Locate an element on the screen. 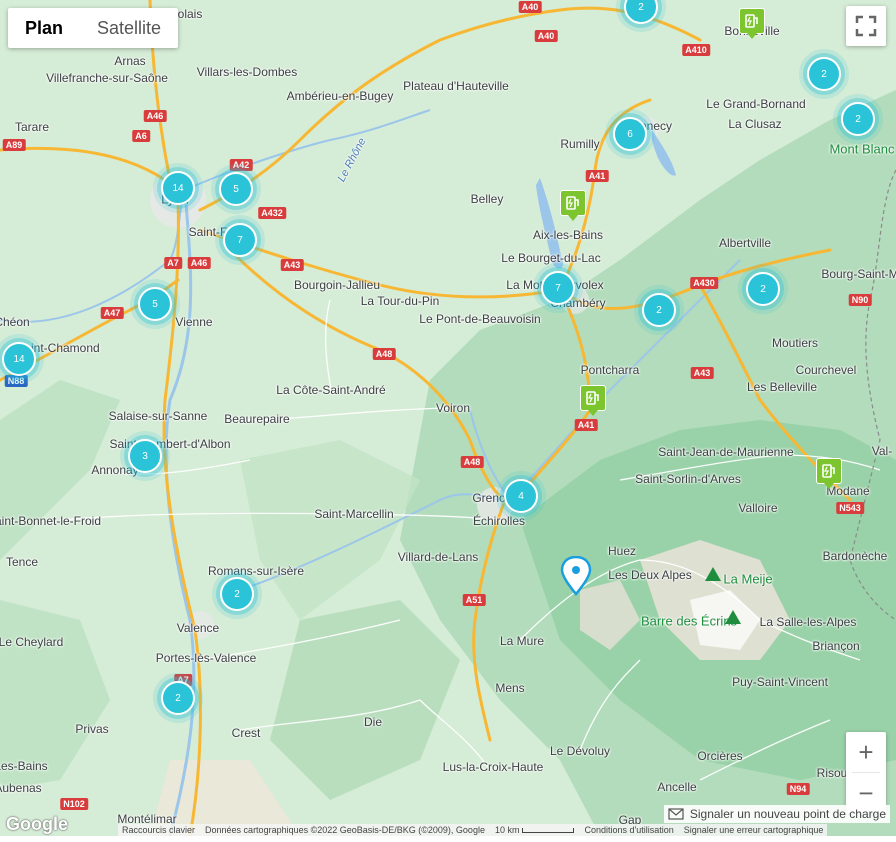 This screenshot has width=896, height=842. google-logo: Google is located at coordinates (37, 824).